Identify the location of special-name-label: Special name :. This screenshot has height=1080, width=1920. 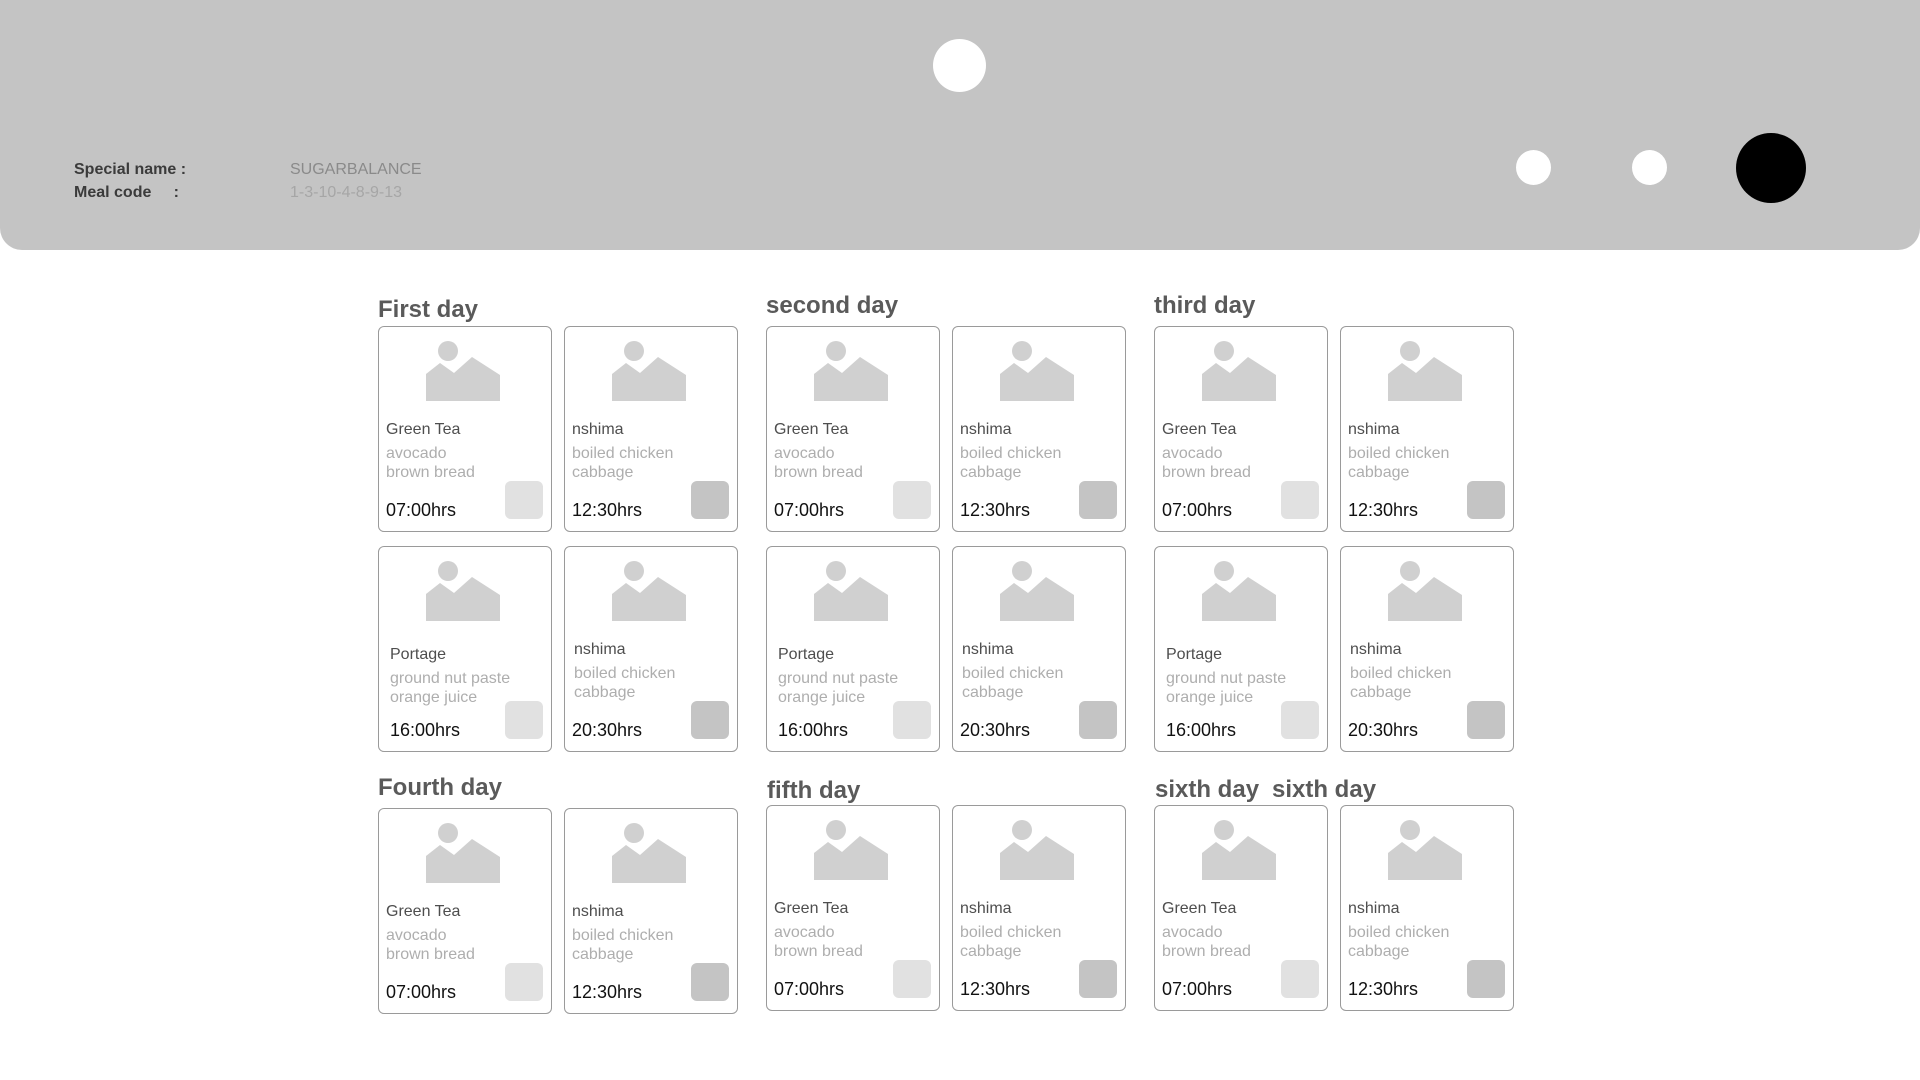
(130, 169).